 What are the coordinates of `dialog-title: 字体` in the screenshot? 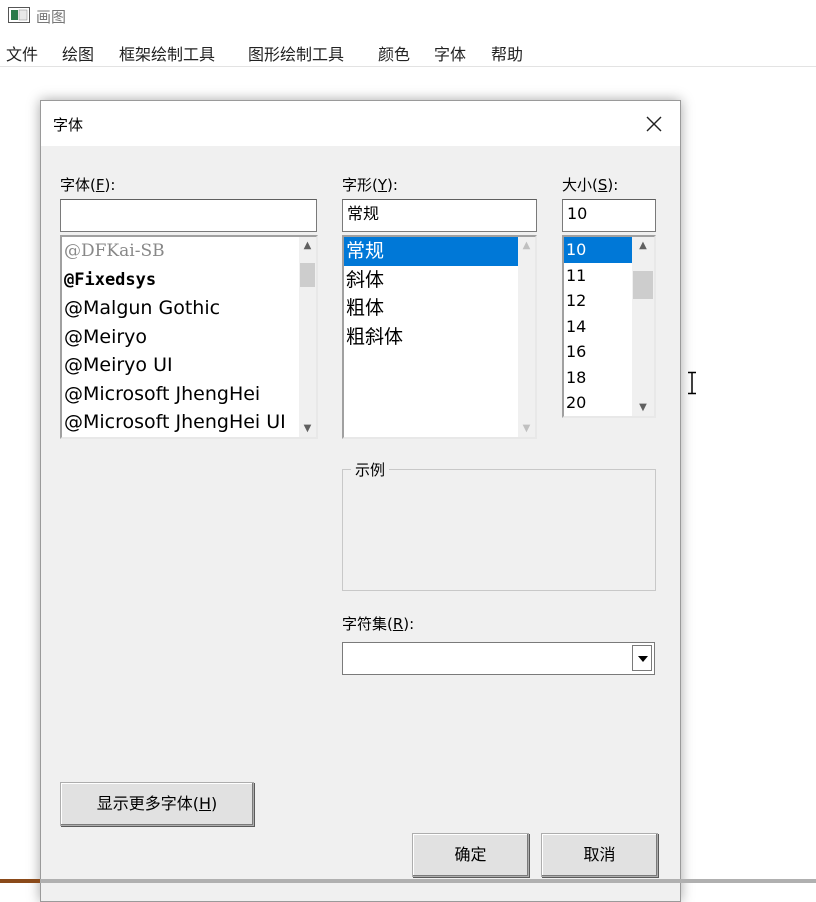 It's located at (68, 125).